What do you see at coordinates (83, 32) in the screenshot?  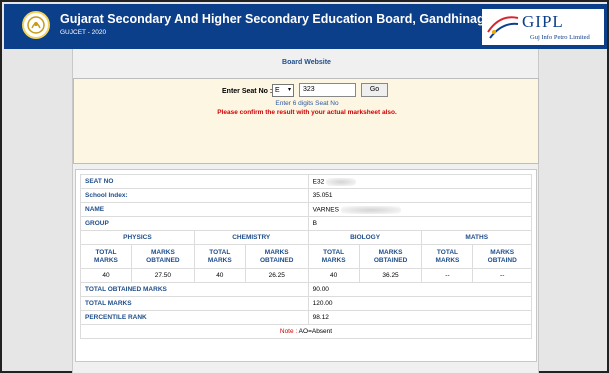 I see `exam-subtitle: GUJCET - 2020` at bounding box center [83, 32].